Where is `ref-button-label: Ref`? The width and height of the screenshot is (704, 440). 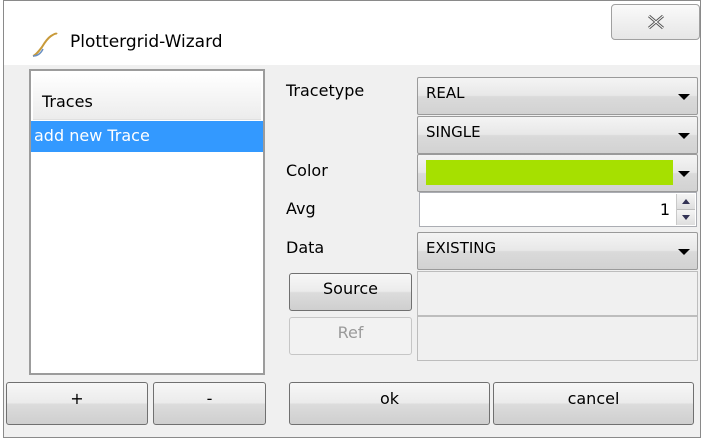
ref-button-label: Ref is located at coordinates (350, 332).